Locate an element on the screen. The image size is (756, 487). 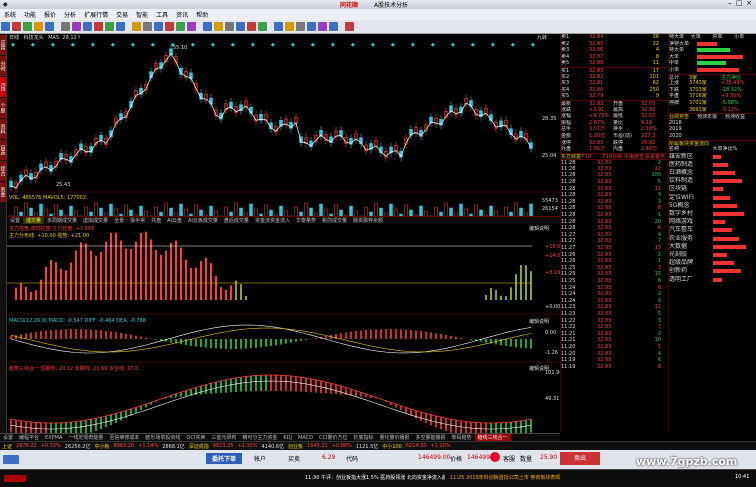
indicator-tab: 资金流资金流入 is located at coordinates (272, 220).